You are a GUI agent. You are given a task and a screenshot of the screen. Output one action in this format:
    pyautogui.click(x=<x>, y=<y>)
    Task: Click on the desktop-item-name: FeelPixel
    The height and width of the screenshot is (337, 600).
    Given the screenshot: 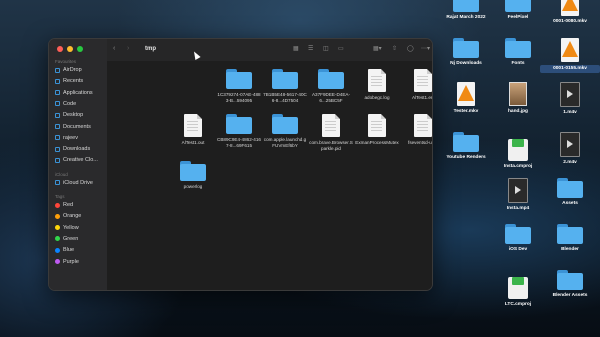 What is the action you would take?
    pyautogui.click(x=518, y=17)
    